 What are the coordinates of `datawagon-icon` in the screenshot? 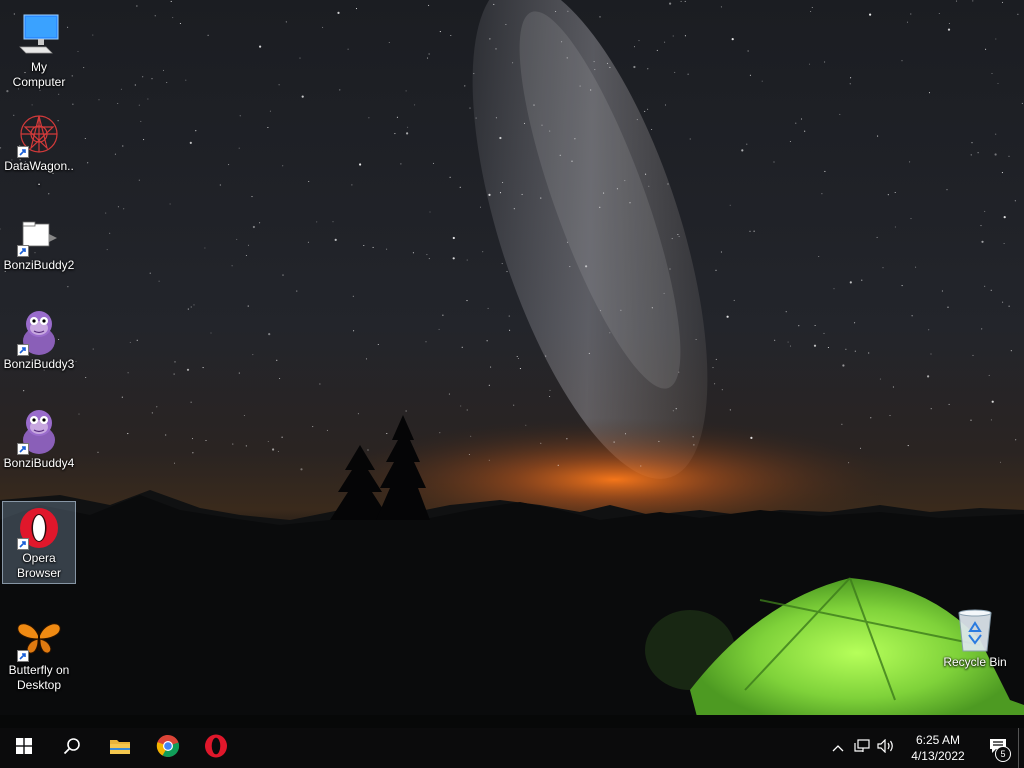 It's located at (39, 134).